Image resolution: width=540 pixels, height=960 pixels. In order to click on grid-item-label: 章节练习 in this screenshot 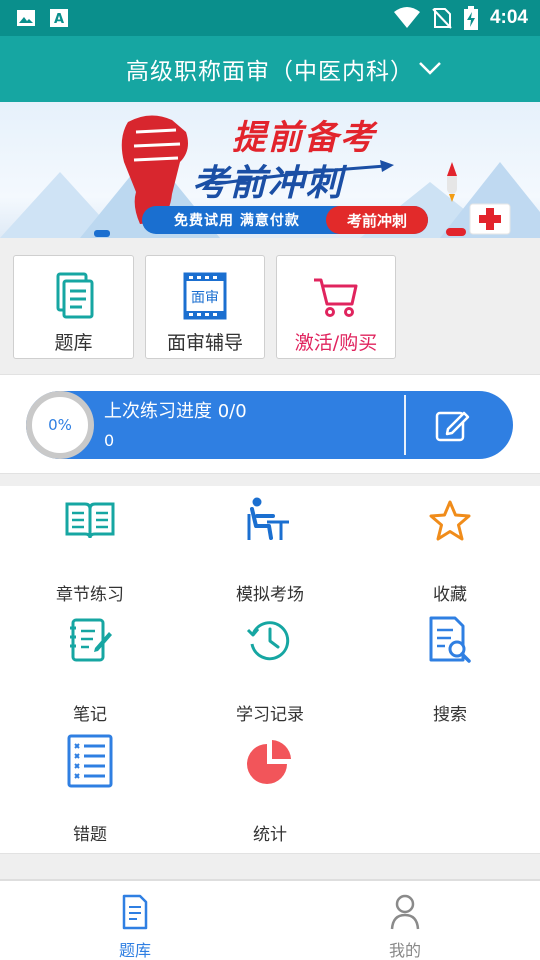, I will do `click(90, 595)`.